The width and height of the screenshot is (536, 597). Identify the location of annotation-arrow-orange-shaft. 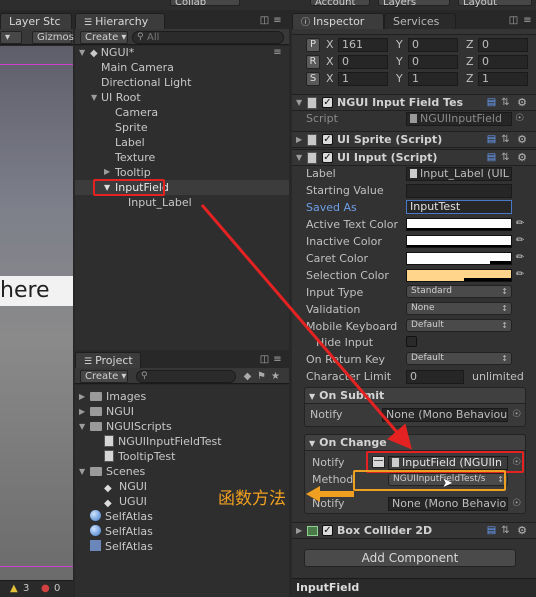
(336, 494).